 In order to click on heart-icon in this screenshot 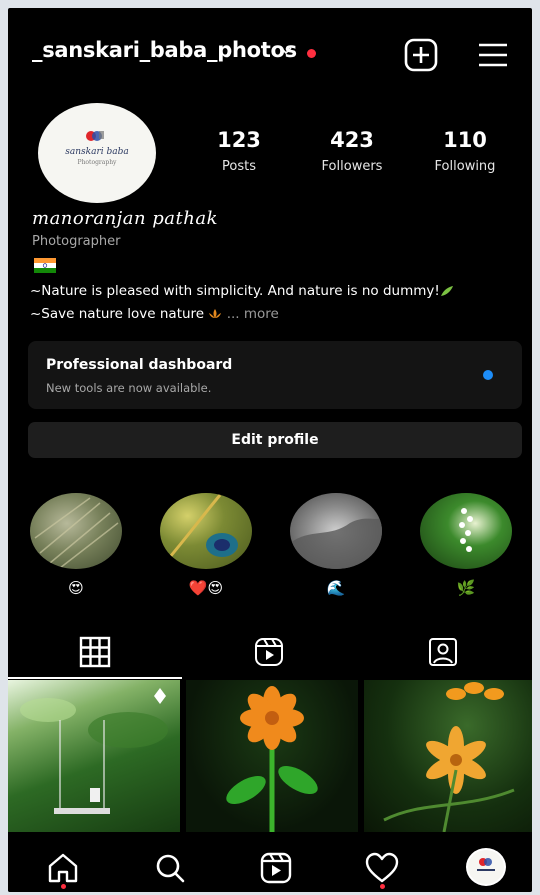, I will do `click(382, 868)`.